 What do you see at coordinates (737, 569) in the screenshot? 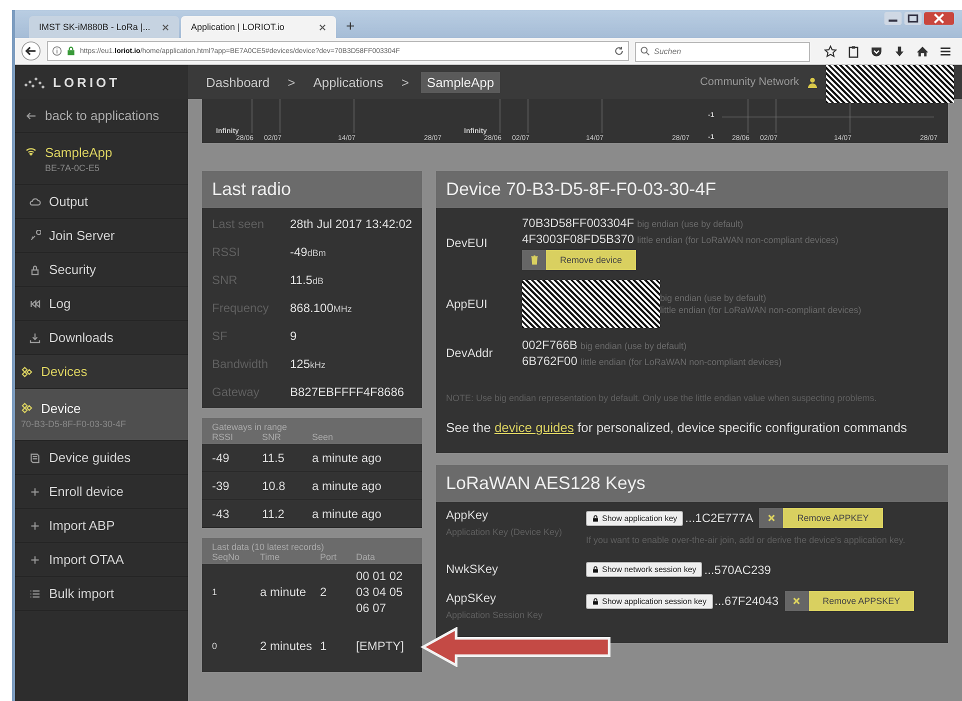
I see `key-value: ...570AC239` at bounding box center [737, 569].